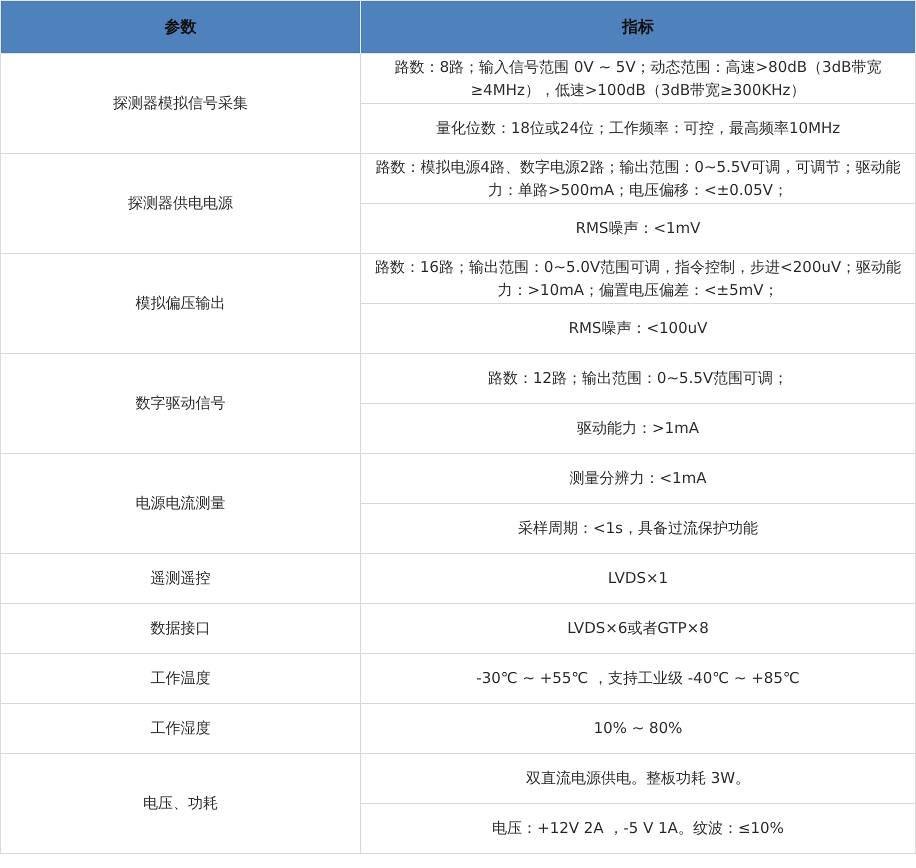 Image resolution: width=916 pixels, height=868 pixels. Describe the element at coordinates (638, 129) in the screenshot. I see `table-cell: 量化位数：18位或24位；工作频率：可控，最高频率10MHz` at that location.